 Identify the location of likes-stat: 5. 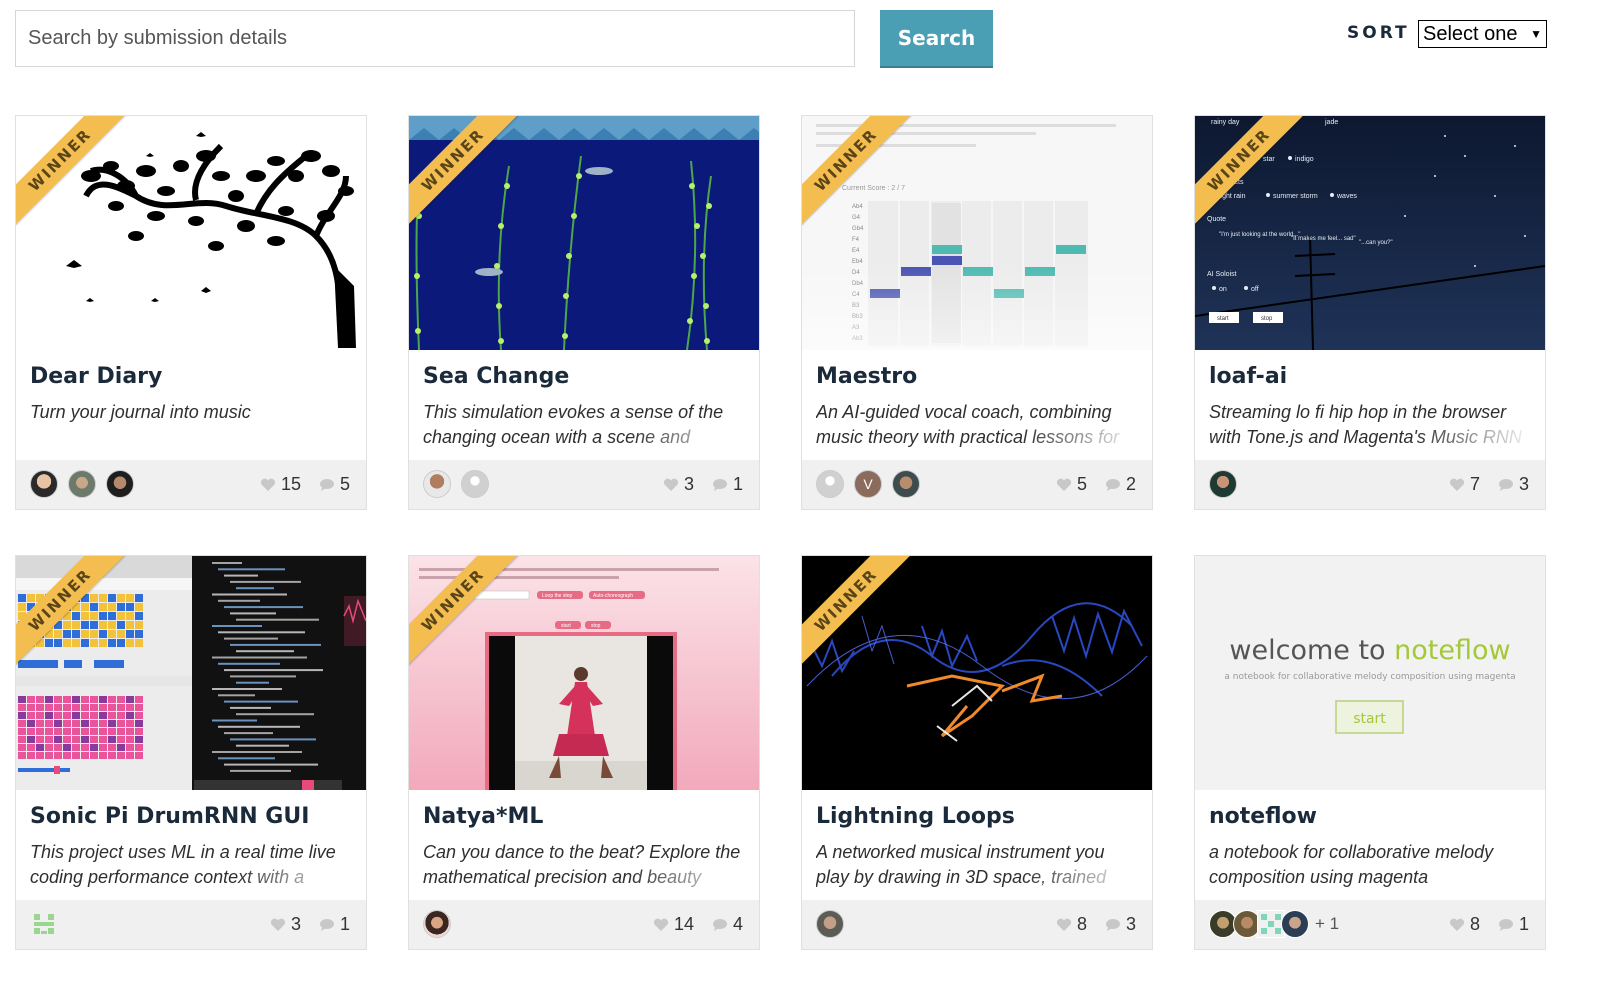
(1071, 484).